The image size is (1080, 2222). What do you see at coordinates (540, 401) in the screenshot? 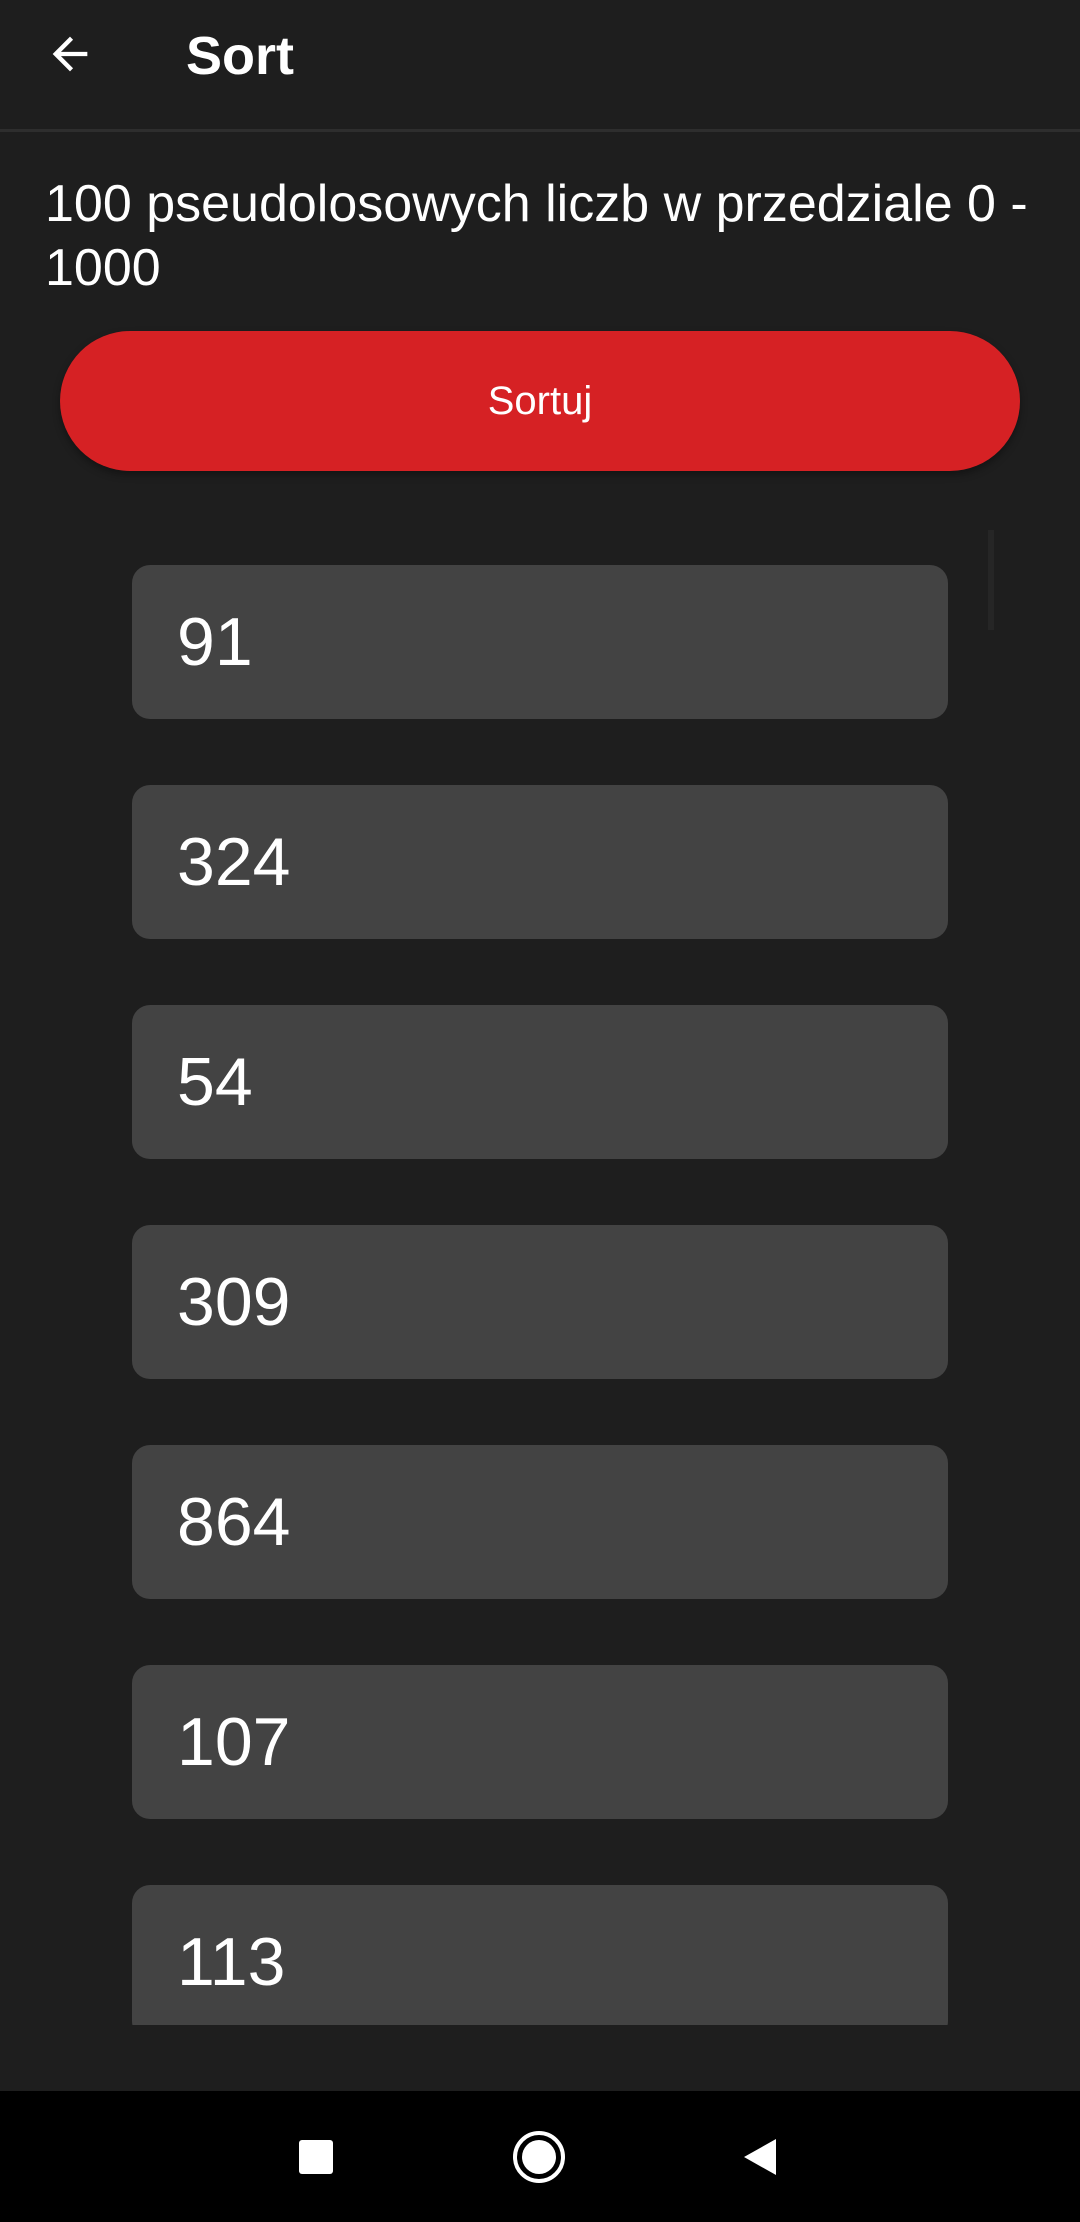
I see `sort-button: Sortuj` at bounding box center [540, 401].